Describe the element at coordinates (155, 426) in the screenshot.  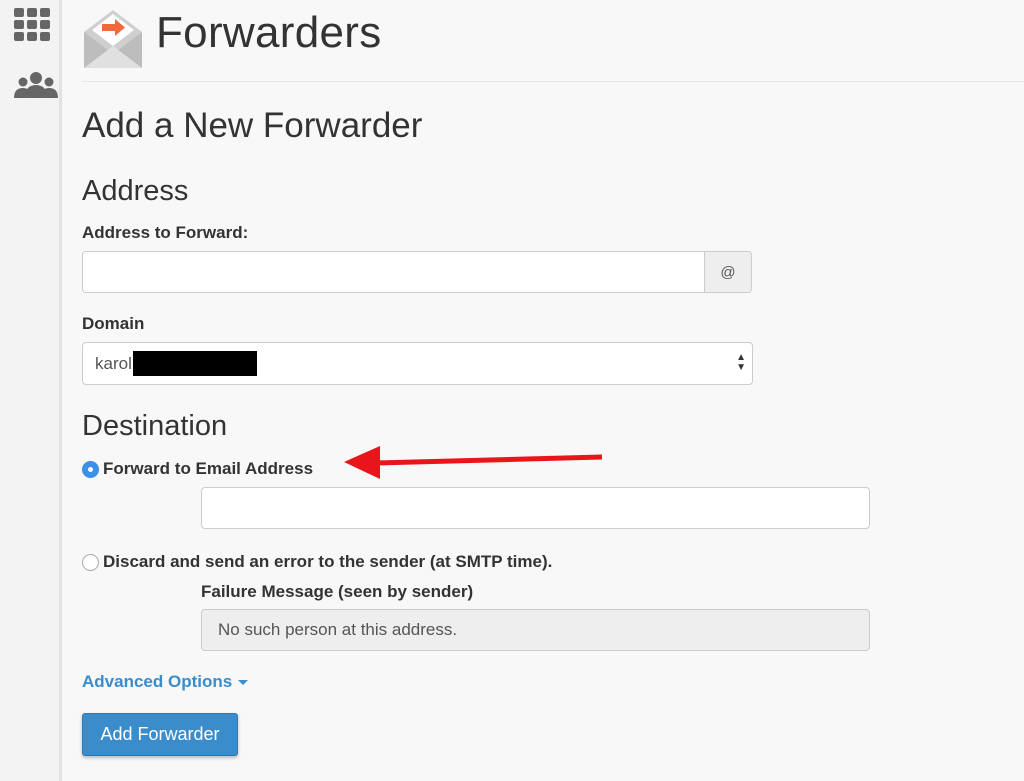
I see `destination-section-heading: Destination` at that location.